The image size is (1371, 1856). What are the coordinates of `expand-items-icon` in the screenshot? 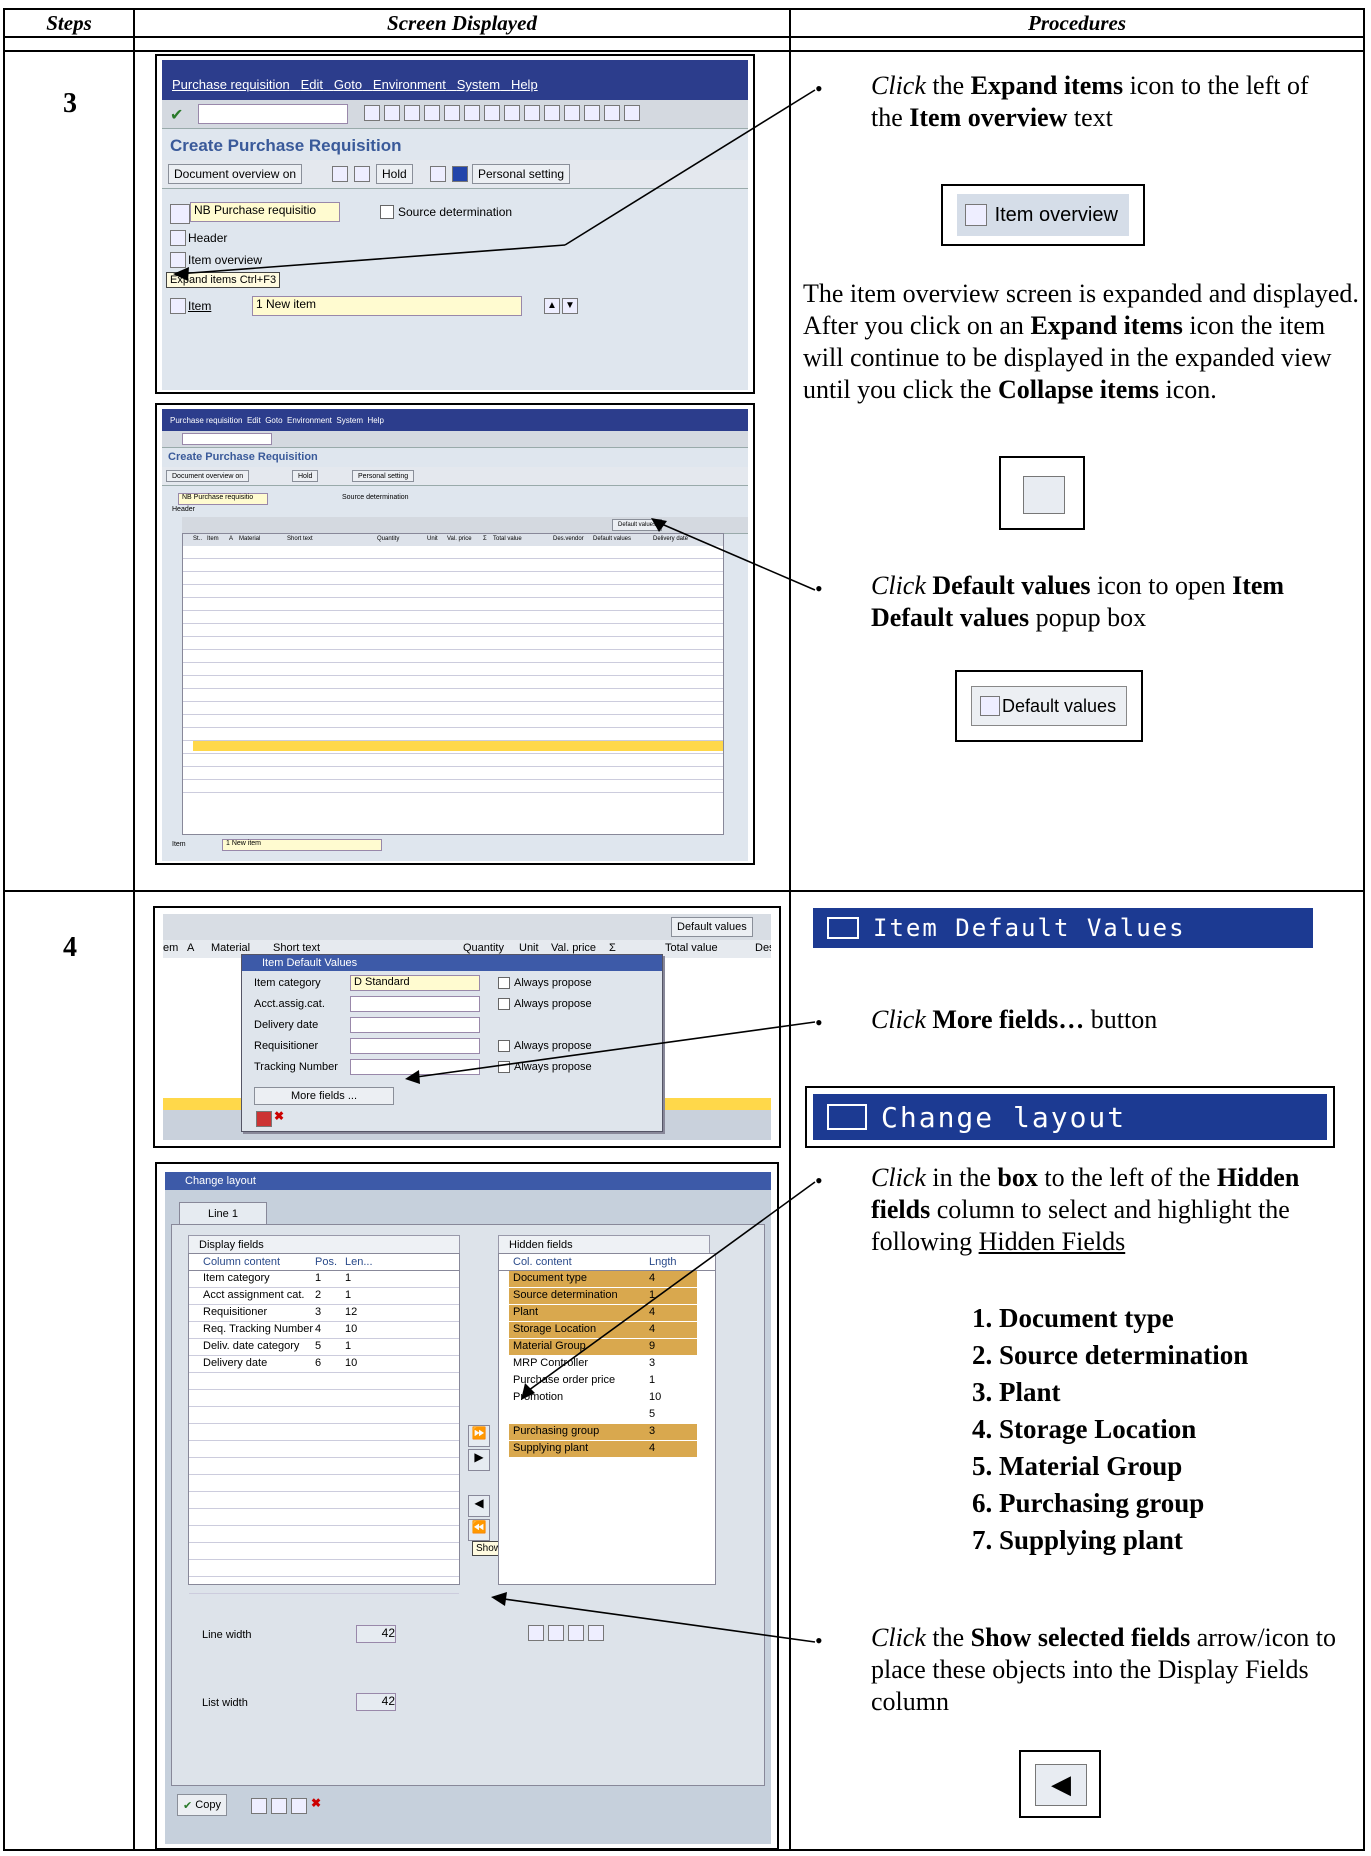 It's located at (178, 260).